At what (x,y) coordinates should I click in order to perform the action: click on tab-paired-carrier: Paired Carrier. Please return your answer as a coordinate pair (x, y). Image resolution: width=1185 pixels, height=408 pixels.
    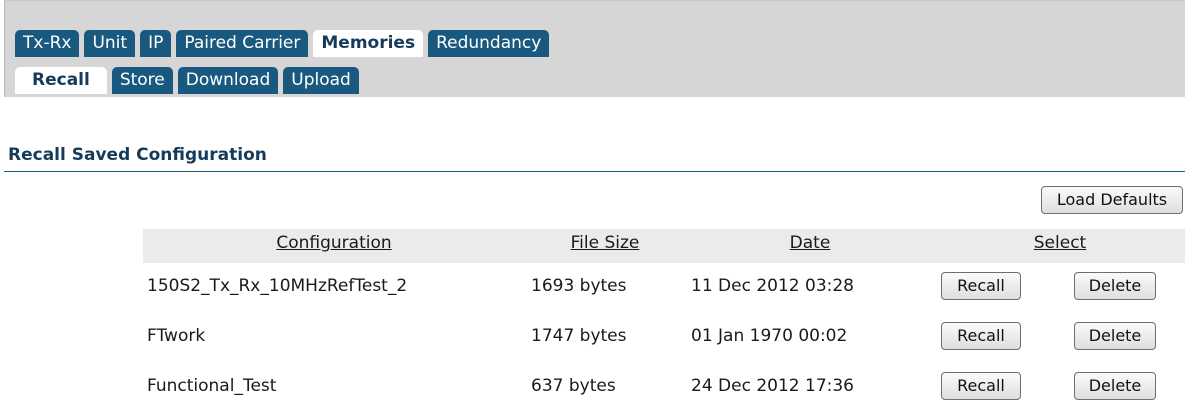
    Looking at the image, I should click on (242, 43).